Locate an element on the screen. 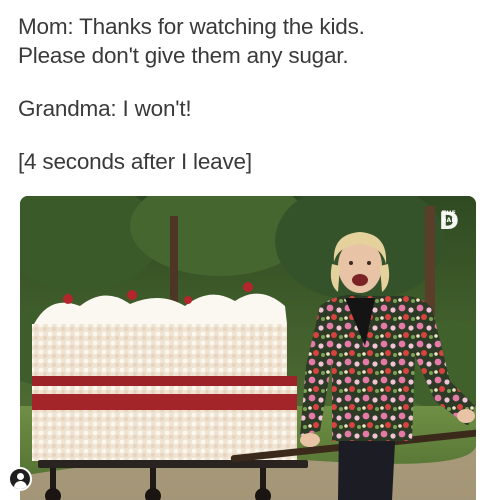 Image resolution: width=492 pixels, height=500 pixels. caption-line-3: Grandma: I won't! is located at coordinates (105, 108).